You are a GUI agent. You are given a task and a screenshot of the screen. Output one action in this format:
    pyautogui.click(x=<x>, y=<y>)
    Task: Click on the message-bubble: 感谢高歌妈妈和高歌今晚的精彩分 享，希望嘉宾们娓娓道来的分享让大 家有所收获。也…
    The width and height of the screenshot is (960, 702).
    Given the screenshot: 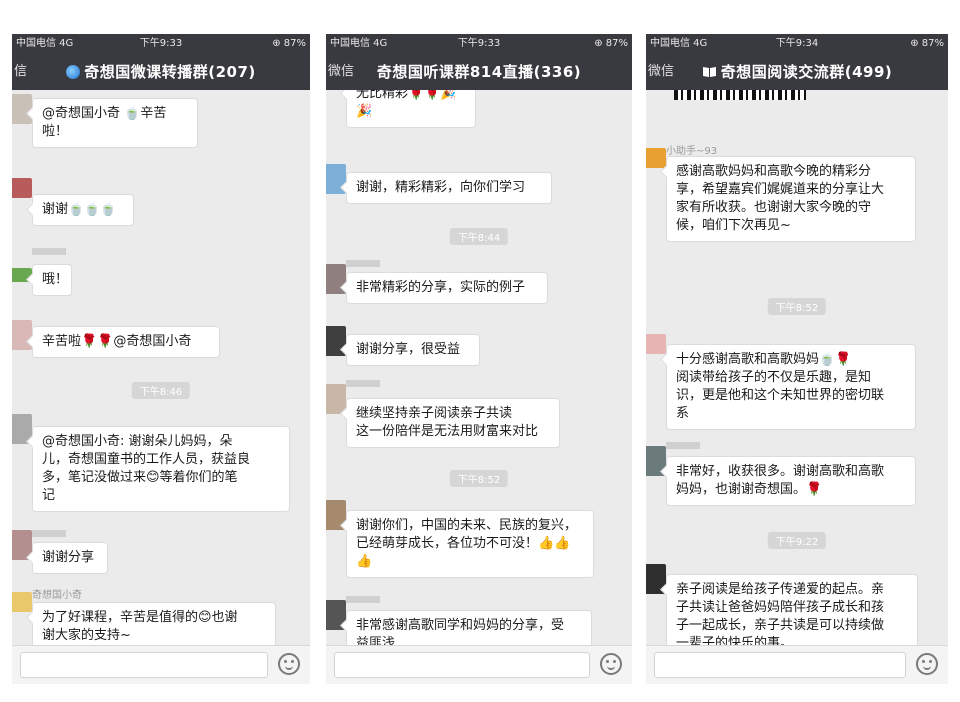 What is the action you would take?
    pyautogui.click(x=791, y=199)
    